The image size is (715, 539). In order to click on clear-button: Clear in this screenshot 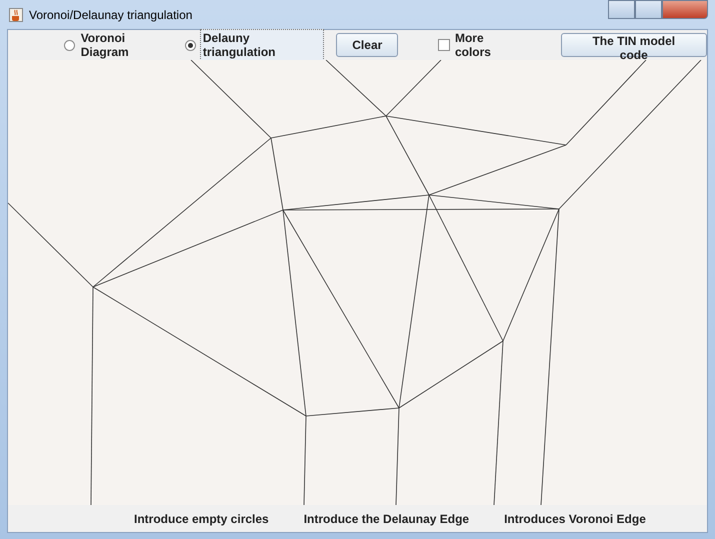, I will do `click(367, 45)`.